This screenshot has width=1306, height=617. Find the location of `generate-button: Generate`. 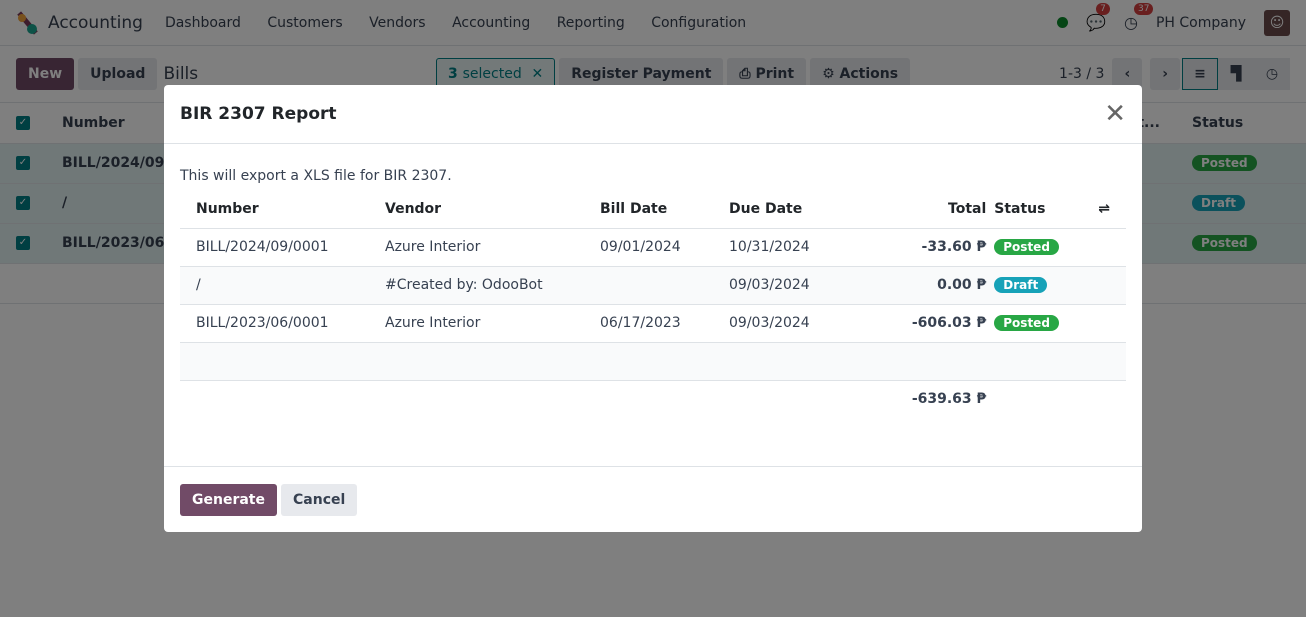

generate-button: Generate is located at coordinates (228, 499).